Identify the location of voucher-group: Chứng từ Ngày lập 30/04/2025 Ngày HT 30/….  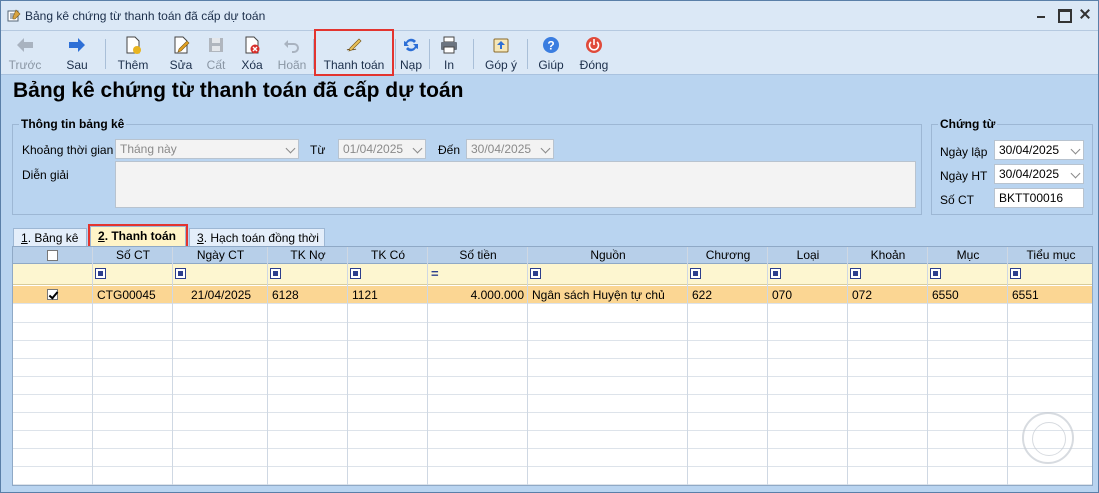
(1012, 166).